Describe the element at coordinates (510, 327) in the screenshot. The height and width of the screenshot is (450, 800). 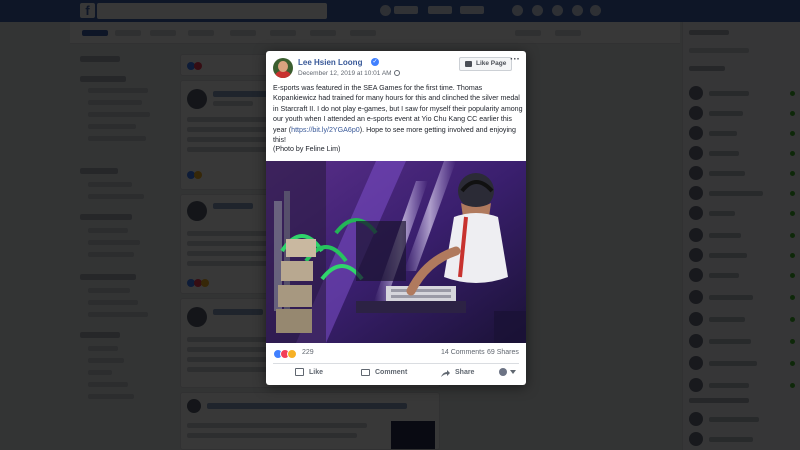
I see `chair` at that location.